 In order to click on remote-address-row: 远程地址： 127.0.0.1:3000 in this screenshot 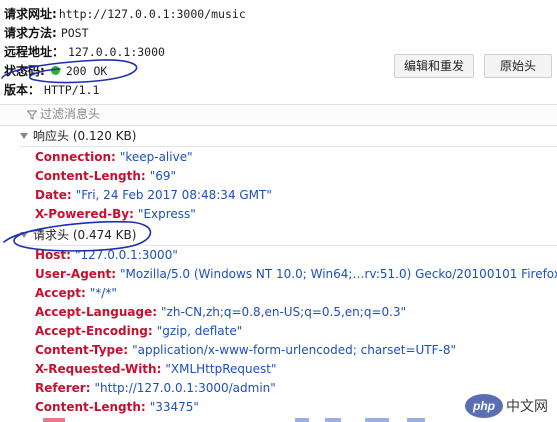, I will do `click(84, 52)`.